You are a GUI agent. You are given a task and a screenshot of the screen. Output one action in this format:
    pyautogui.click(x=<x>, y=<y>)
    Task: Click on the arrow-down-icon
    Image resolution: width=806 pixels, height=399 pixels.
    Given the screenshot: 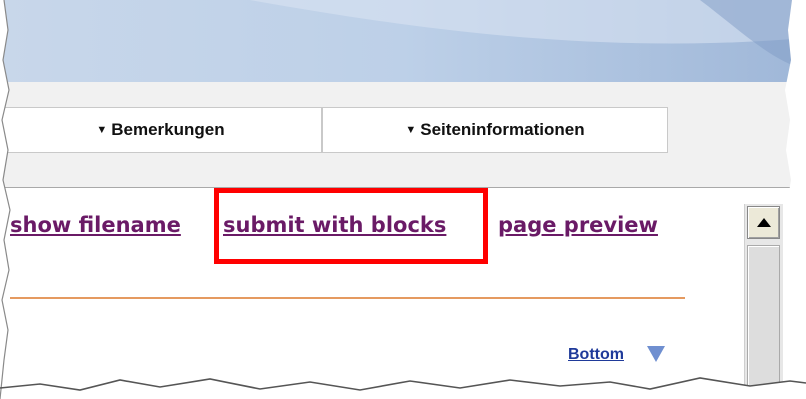 What is the action you would take?
    pyautogui.click(x=656, y=354)
    